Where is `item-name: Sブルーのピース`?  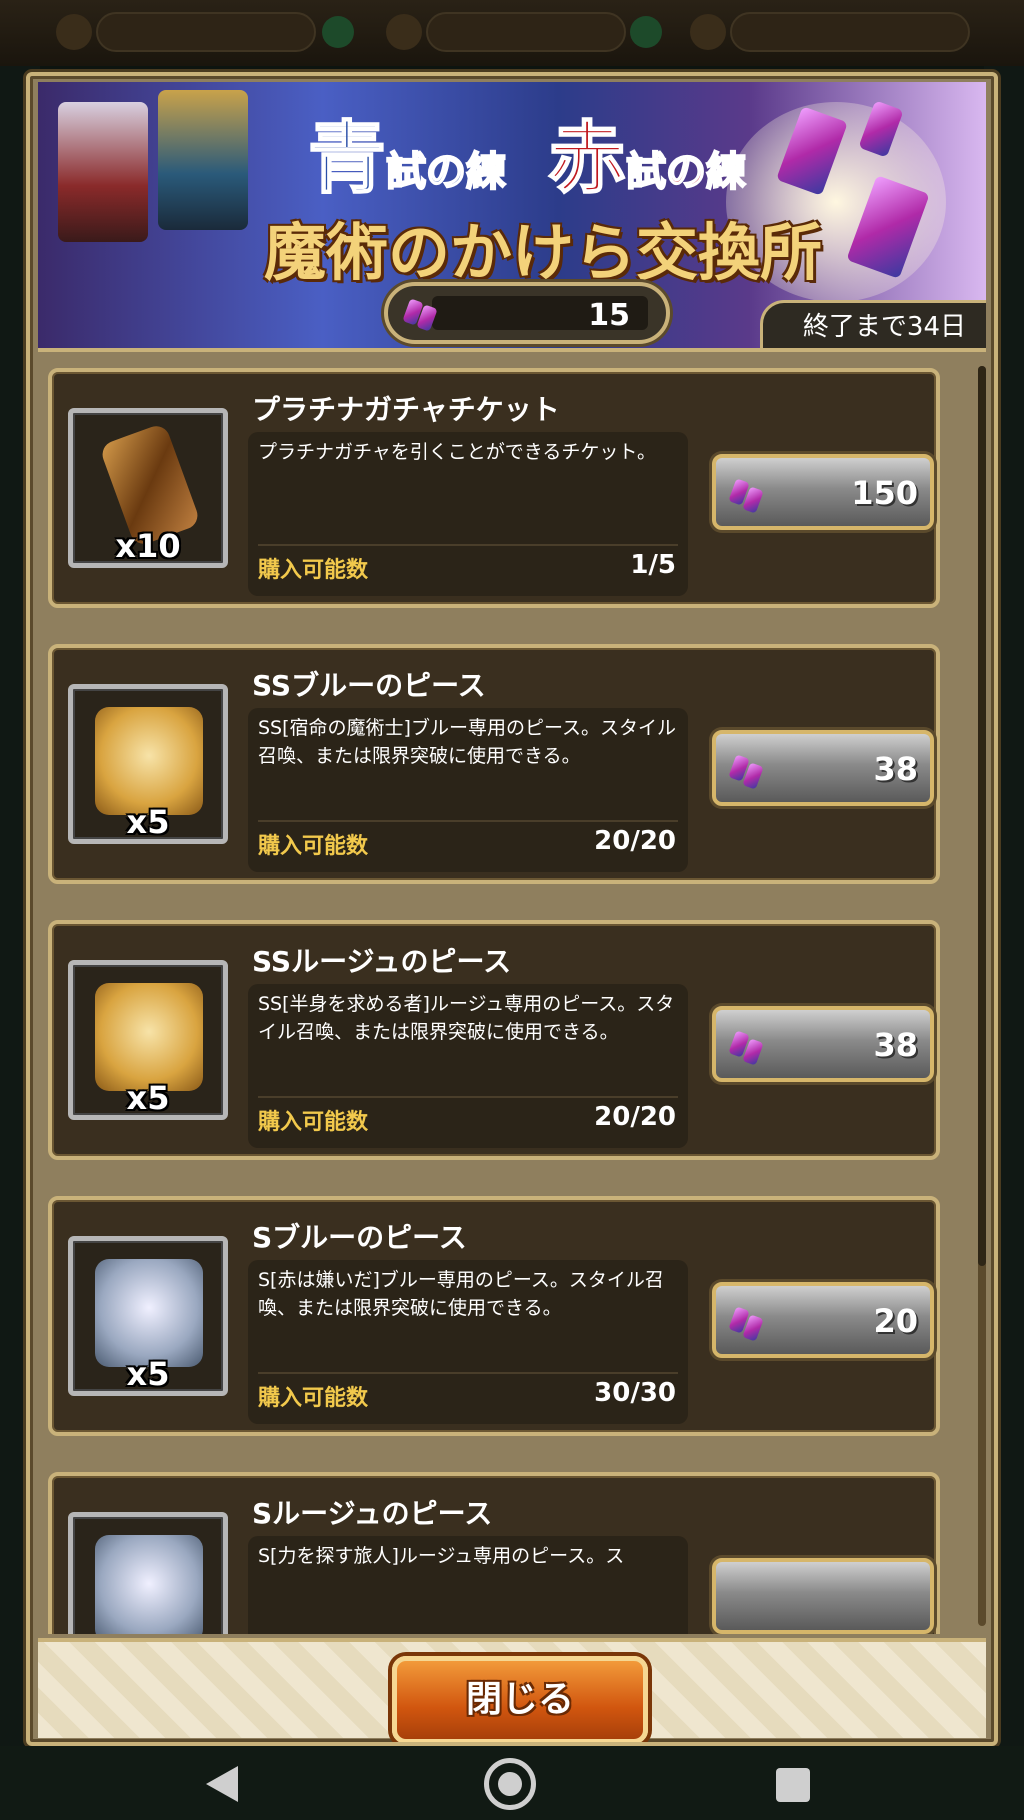 item-name: Sブルーのピース is located at coordinates (359, 1237).